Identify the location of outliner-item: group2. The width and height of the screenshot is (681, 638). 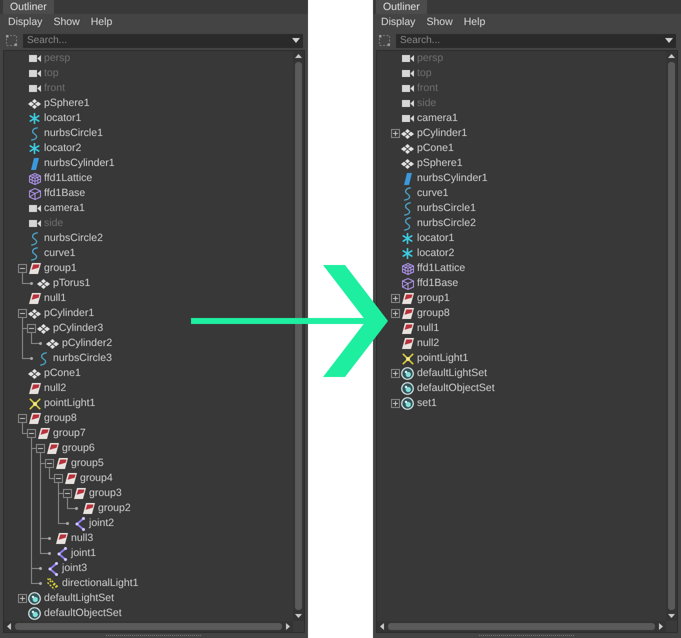
(107, 508).